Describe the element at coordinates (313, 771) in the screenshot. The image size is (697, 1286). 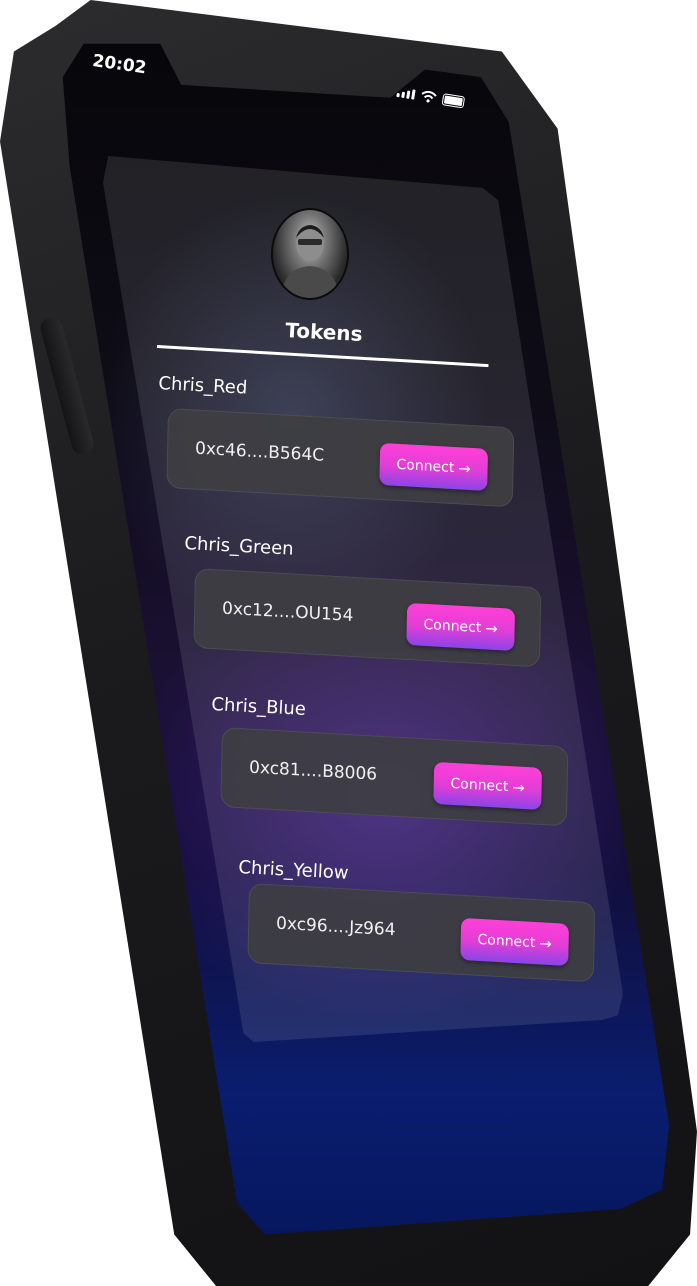
I see `token-address: 0xc81....B8006` at that location.